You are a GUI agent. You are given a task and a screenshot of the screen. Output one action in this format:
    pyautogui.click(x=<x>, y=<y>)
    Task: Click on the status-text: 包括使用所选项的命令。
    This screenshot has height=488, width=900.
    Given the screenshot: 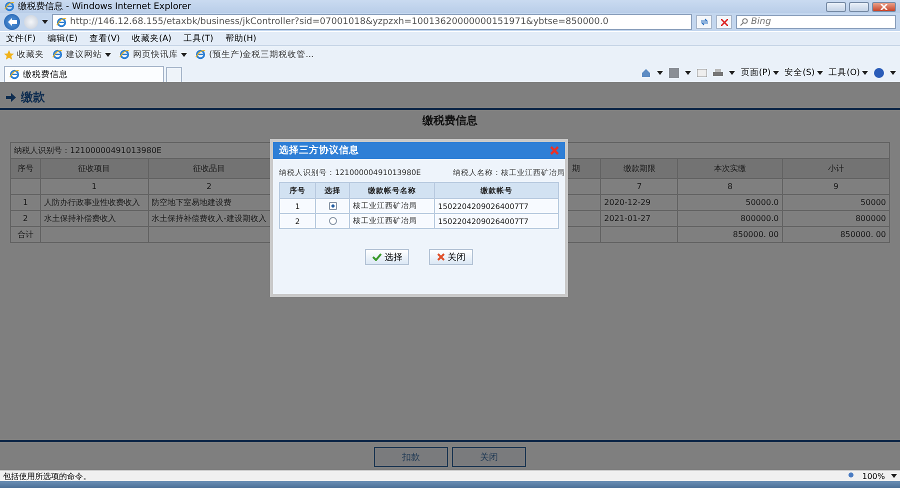 What is the action you would take?
    pyautogui.click(x=47, y=476)
    